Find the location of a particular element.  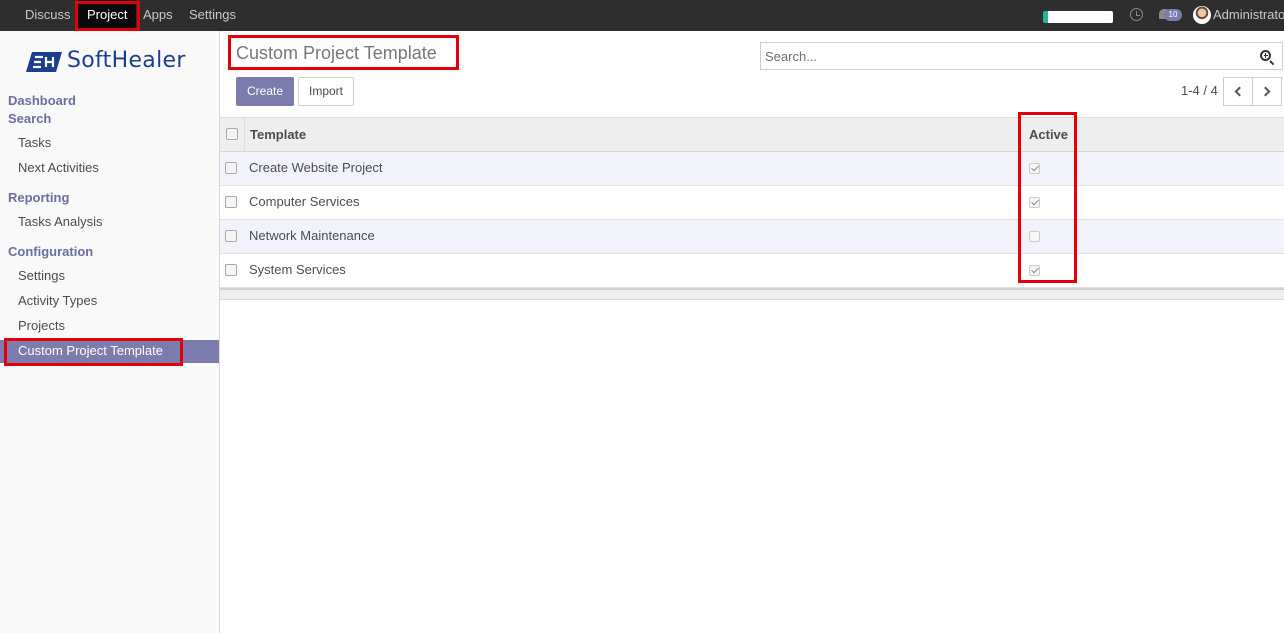

template-name-cell: Network Maintenance is located at coordinates (312, 235).